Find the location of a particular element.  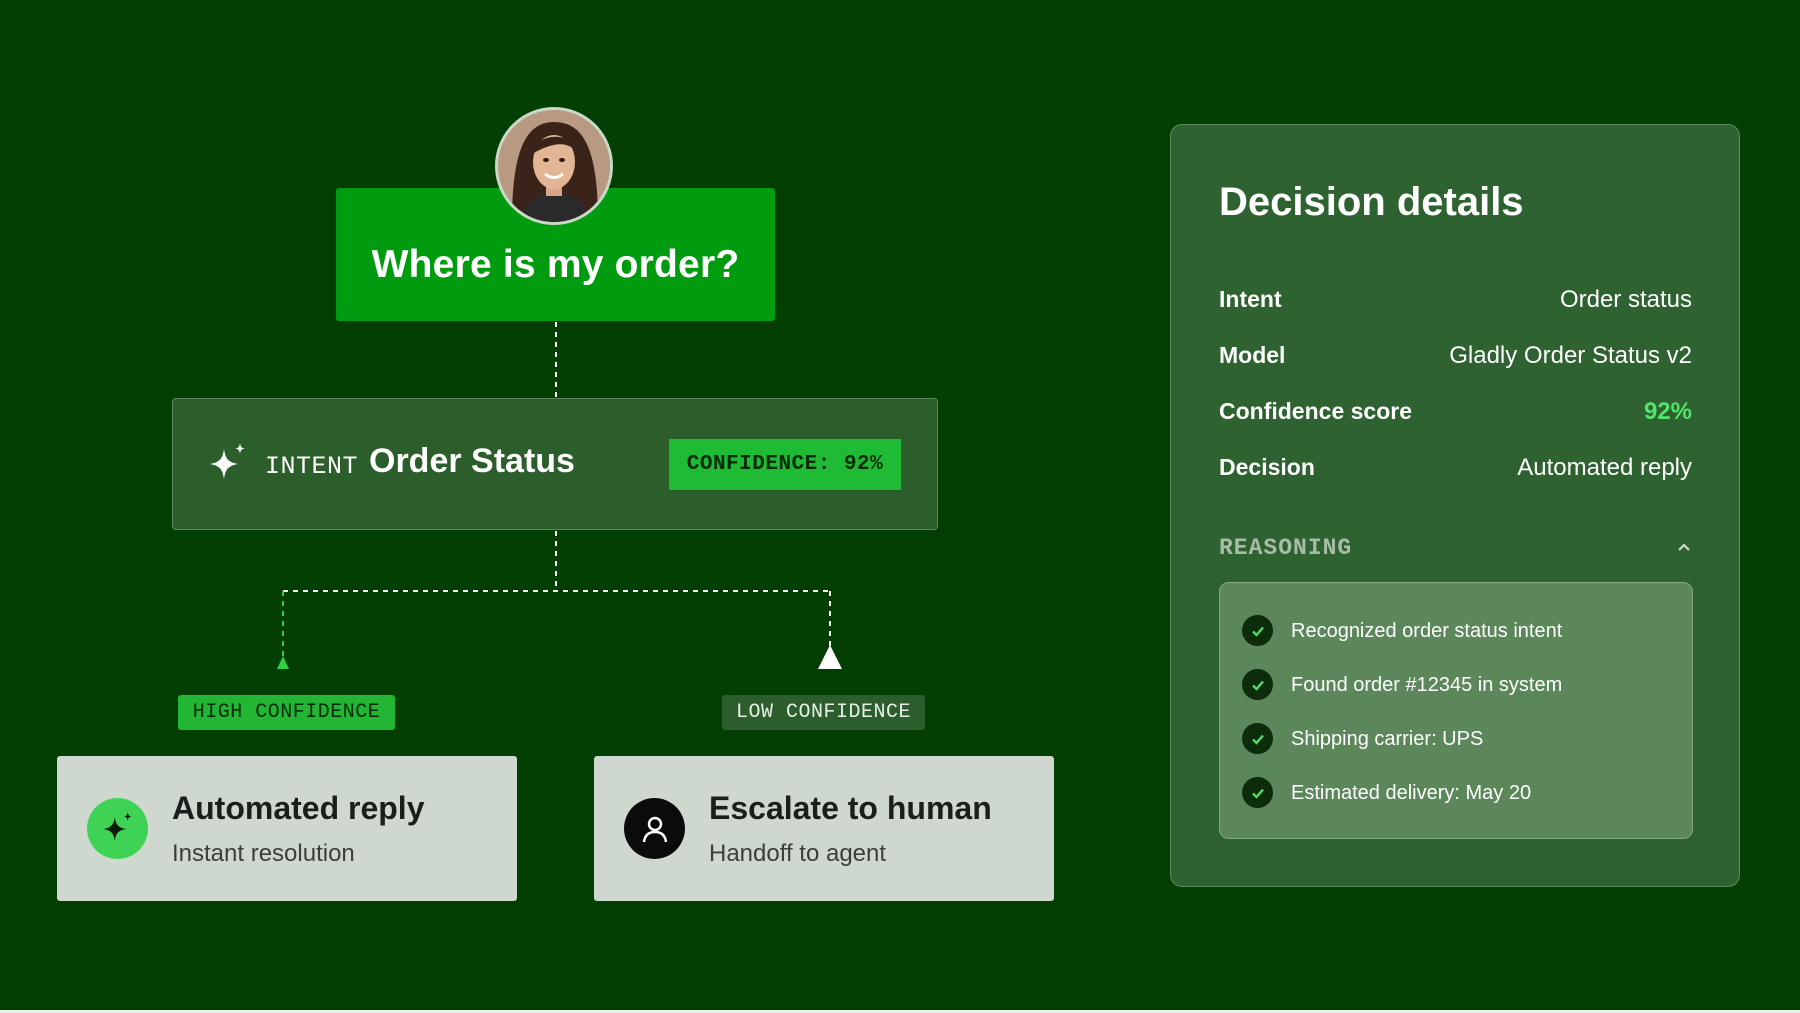

list-item: Shipping carrier: UPS is located at coordinates (1457, 739).